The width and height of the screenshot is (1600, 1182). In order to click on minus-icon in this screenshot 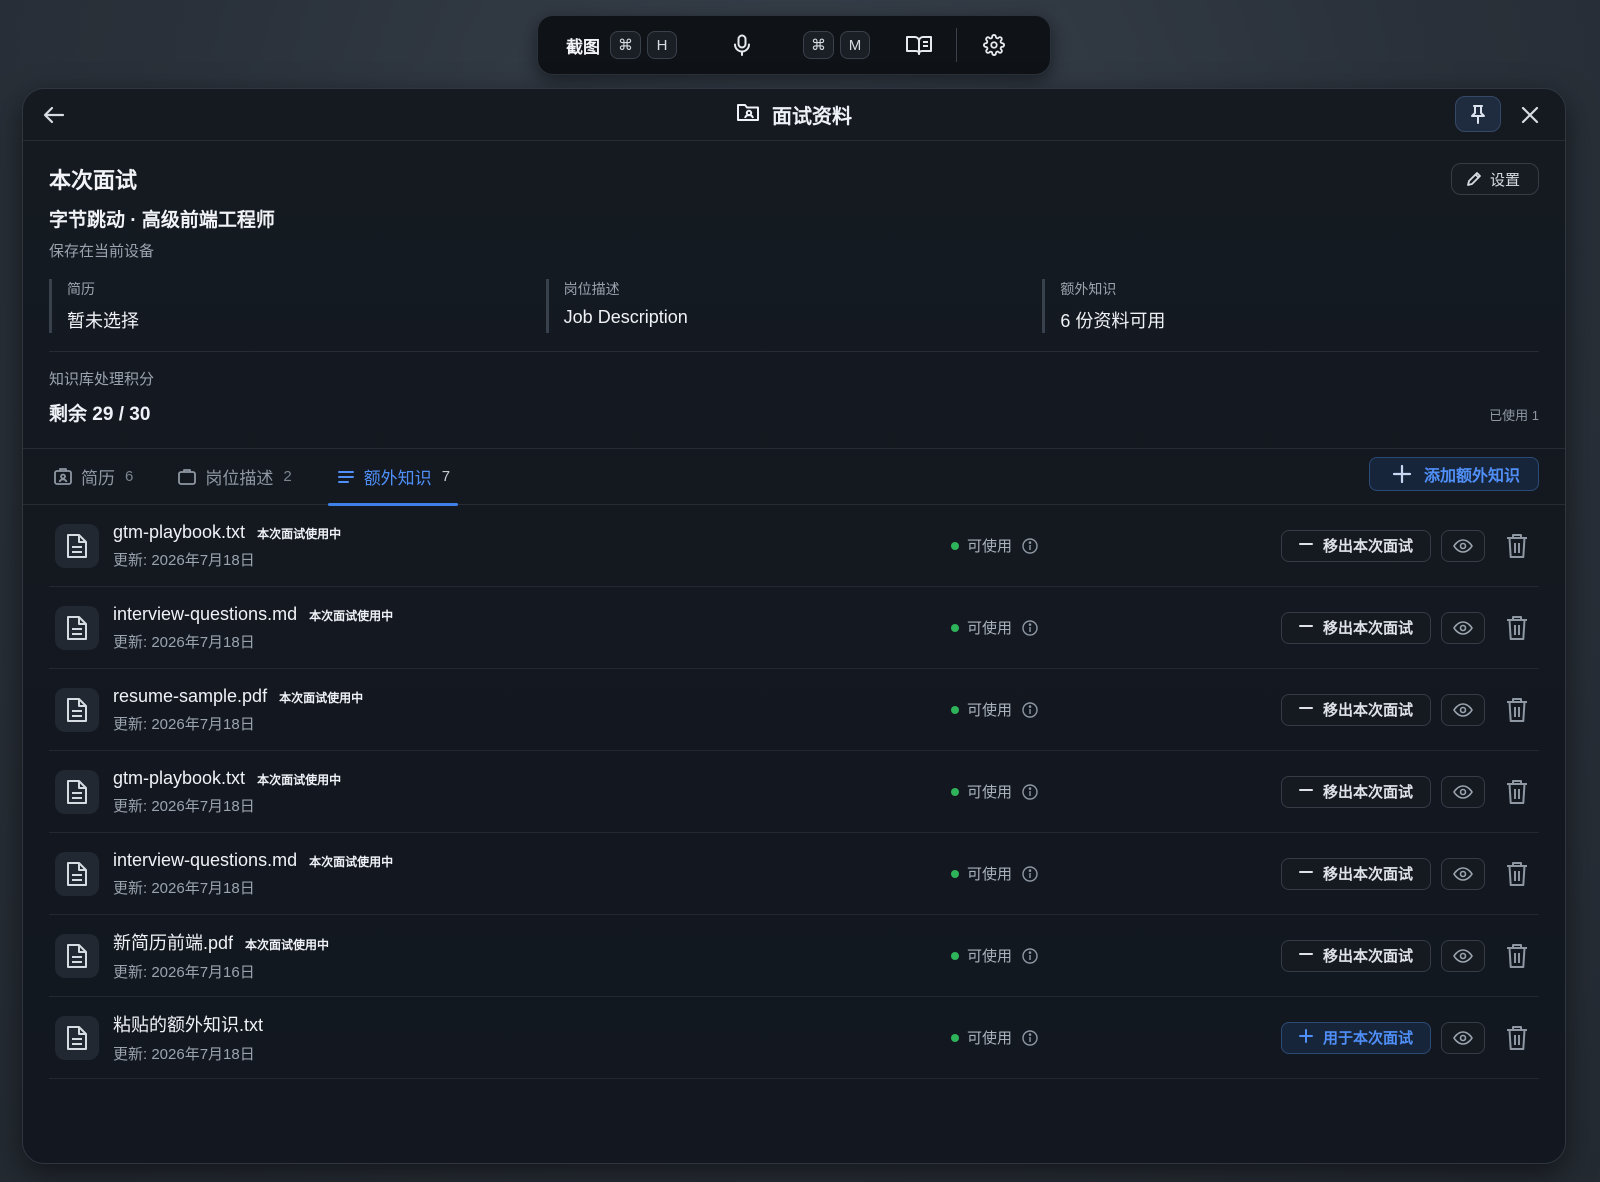, I will do `click(1305, 546)`.